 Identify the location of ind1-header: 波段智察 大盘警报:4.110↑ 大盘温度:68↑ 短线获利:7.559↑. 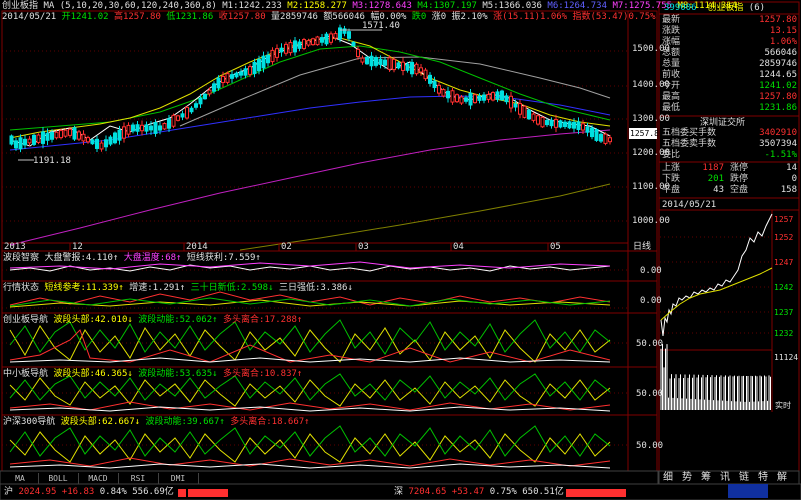
(132, 258).